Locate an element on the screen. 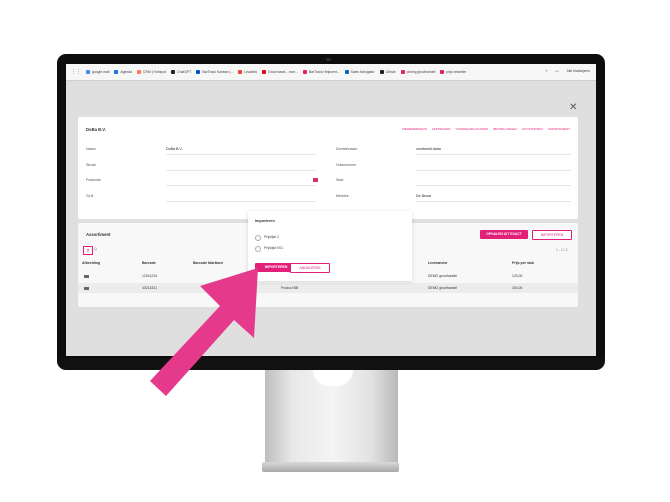  huisnummer-field is located at coordinates (493, 170).